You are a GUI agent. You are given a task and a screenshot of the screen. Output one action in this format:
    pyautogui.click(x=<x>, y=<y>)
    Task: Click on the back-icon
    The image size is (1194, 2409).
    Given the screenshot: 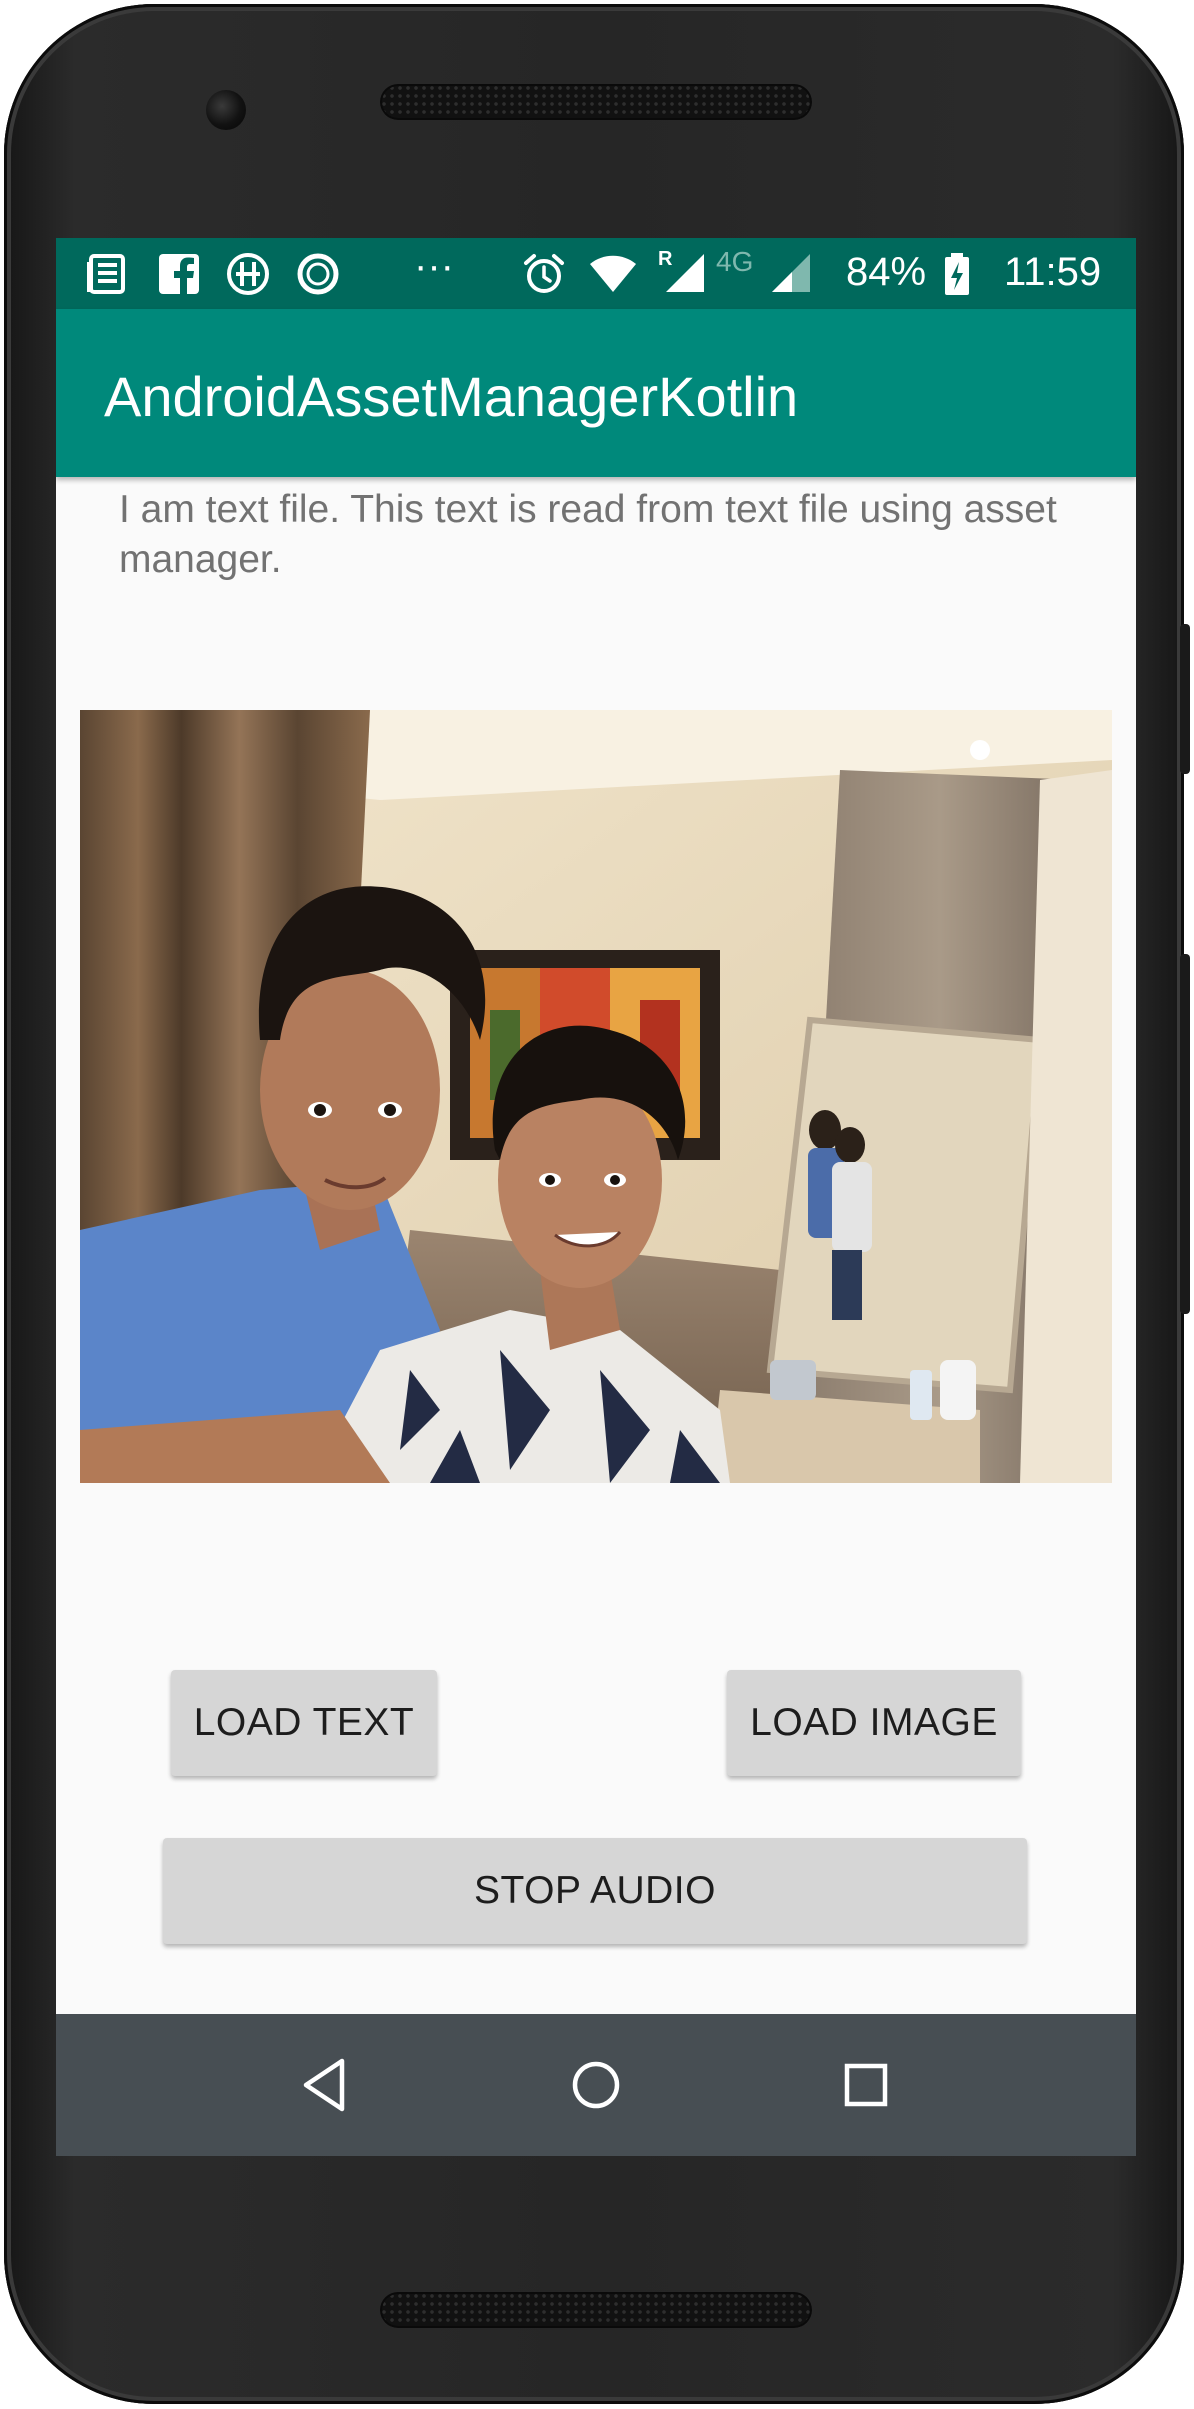 What is the action you would take?
    pyautogui.click(x=326, y=2085)
    